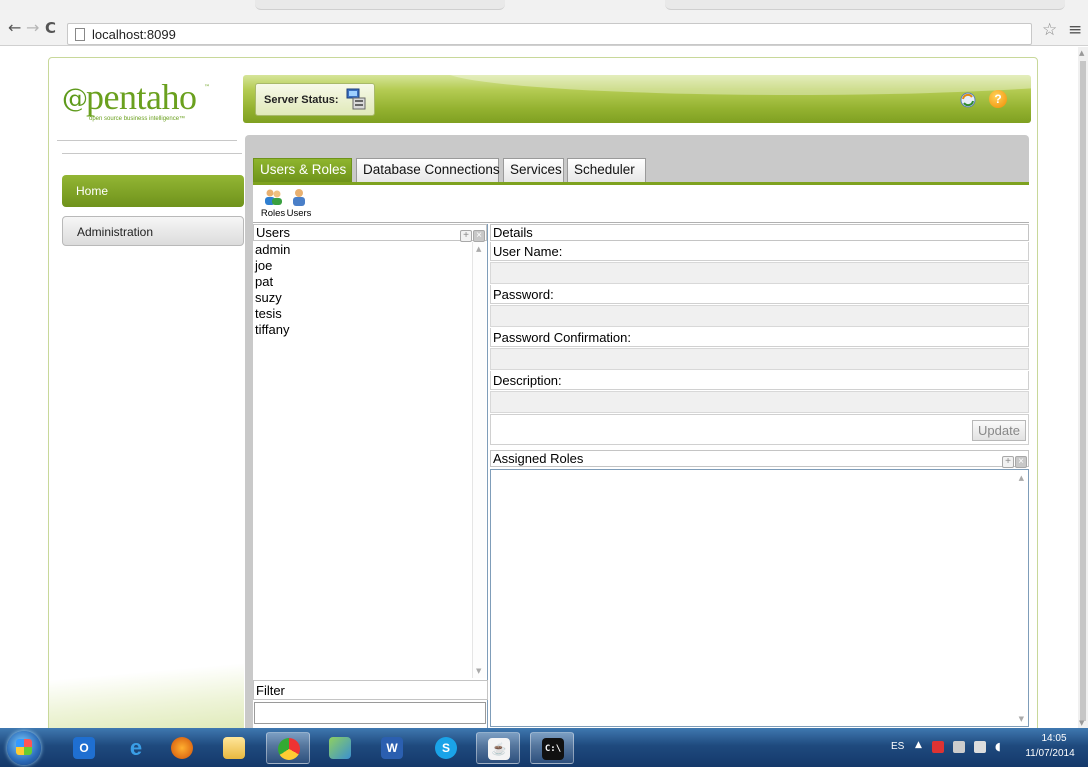  What do you see at coordinates (370, 690) in the screenshot?
I see `filter-label: Filter` at bounding box center [370, 690].